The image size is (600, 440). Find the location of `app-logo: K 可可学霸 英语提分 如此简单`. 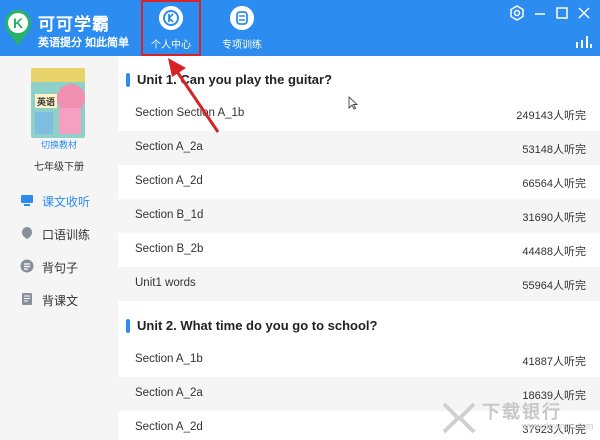

app-logo: K 可可学霸 英语提分 如此简单 is located at coordinates (66, 28).